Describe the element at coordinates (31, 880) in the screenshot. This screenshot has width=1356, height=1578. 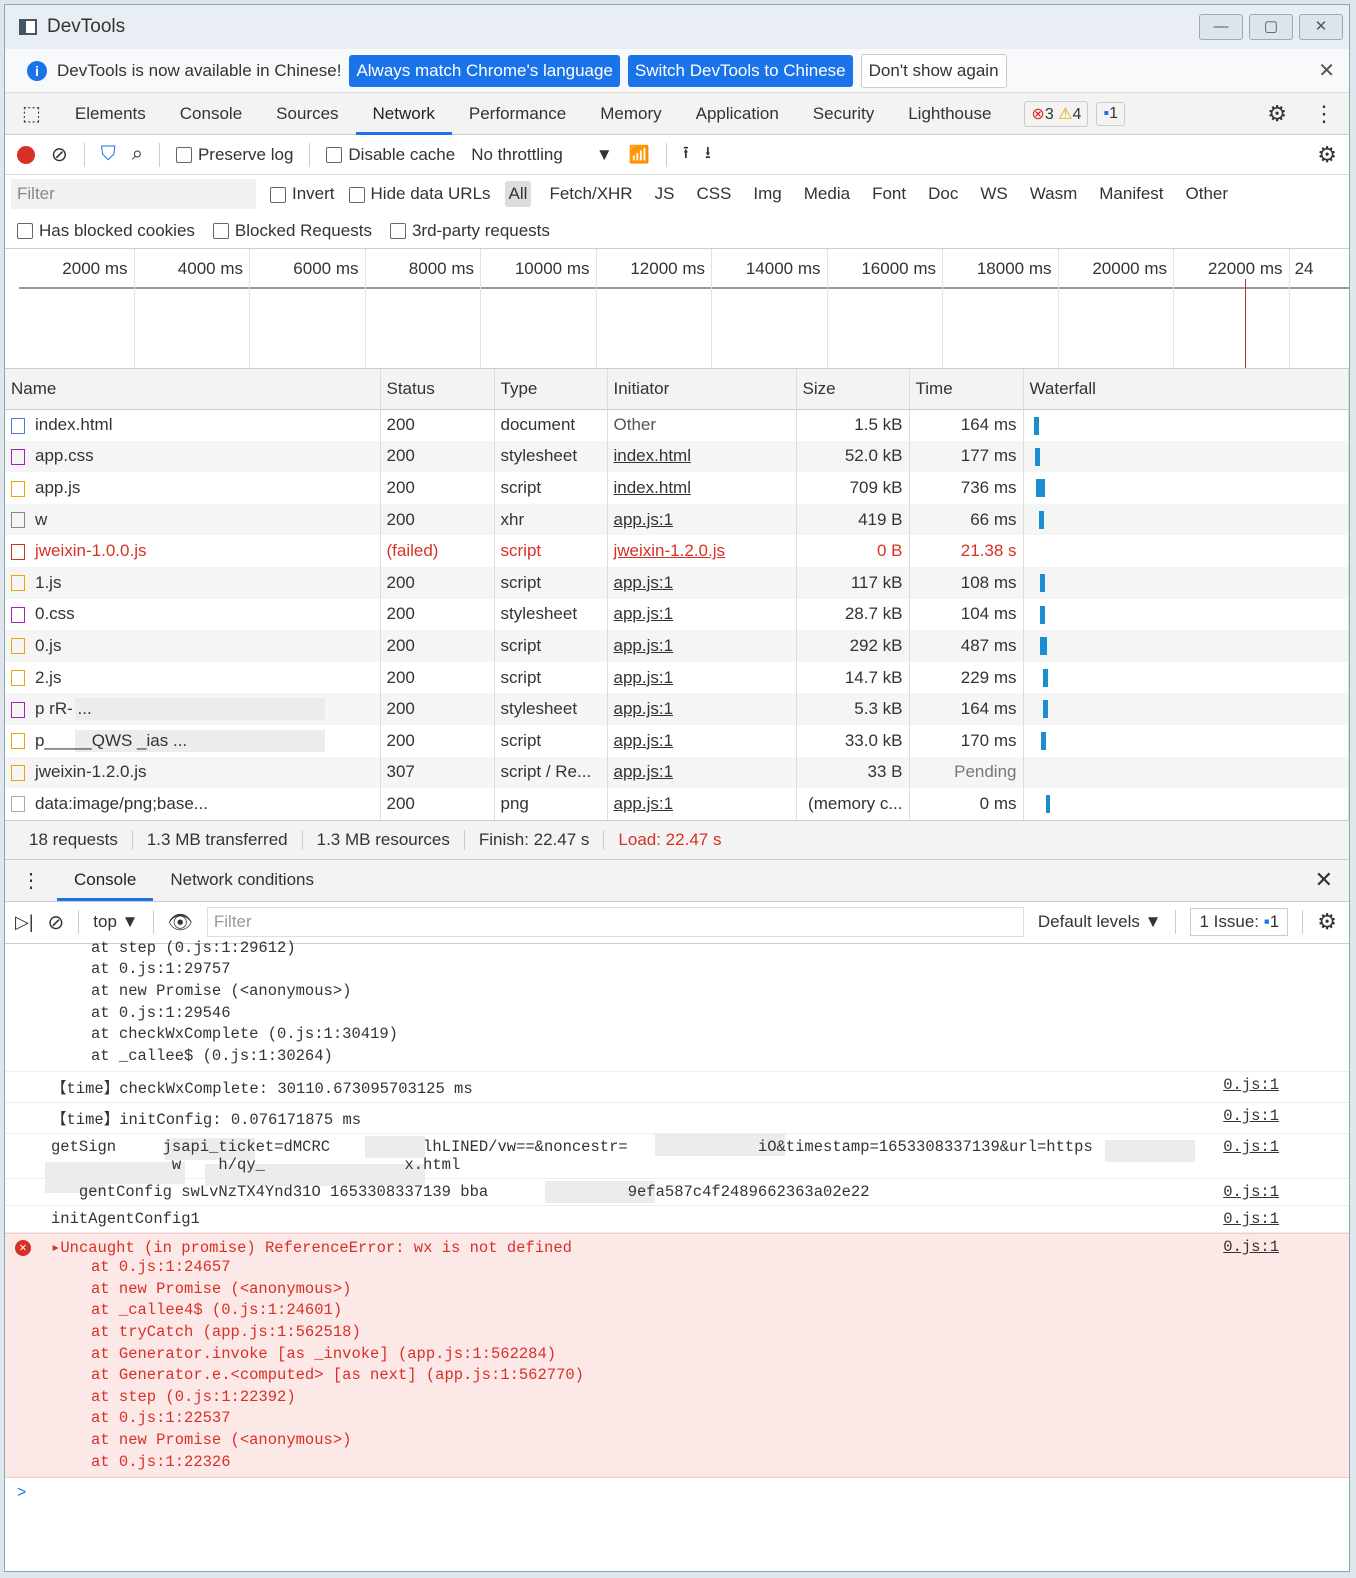
I see `drawer-menu-icon: ⋮` at that location.